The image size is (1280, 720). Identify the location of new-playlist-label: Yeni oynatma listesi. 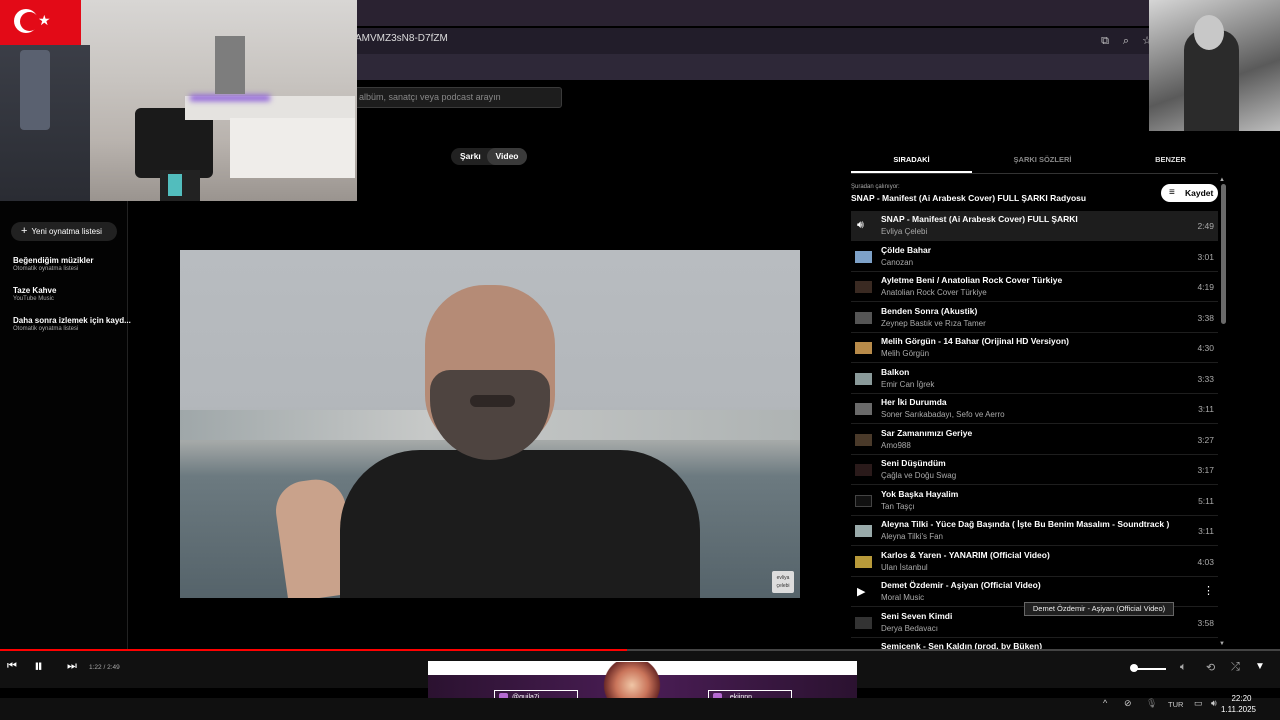
(66, 231).